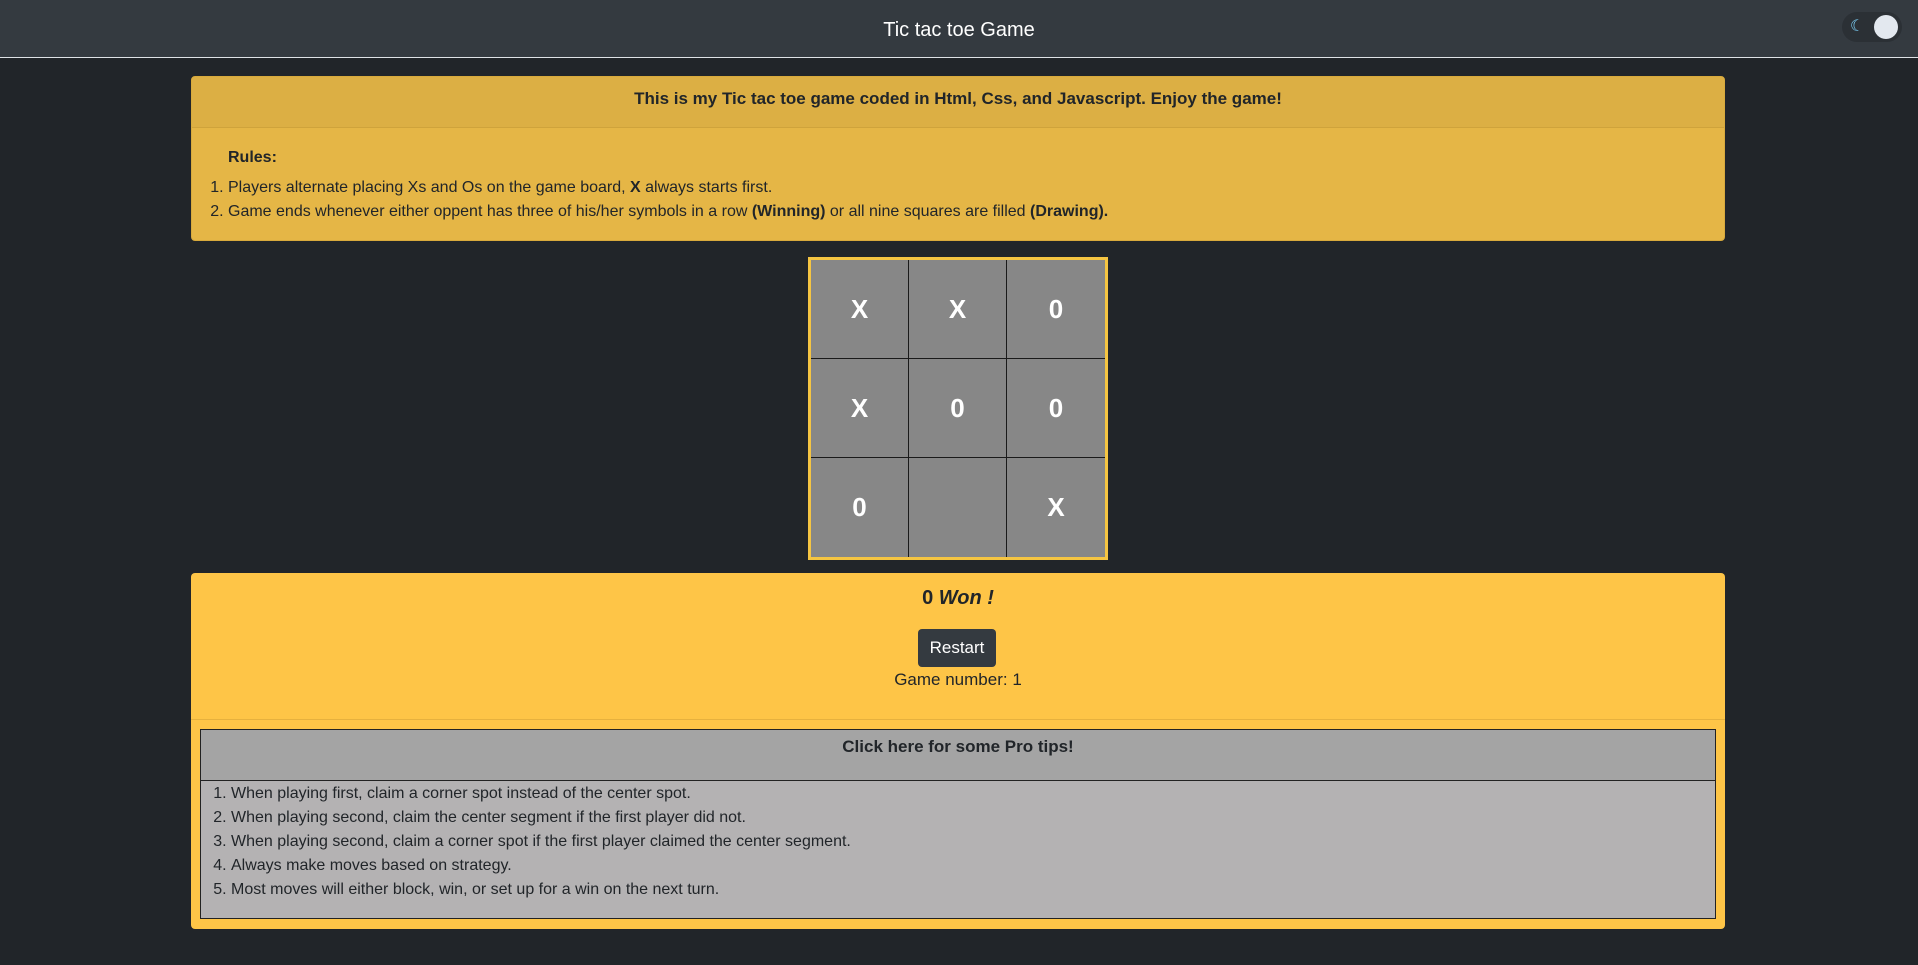 The width and height of the screenshot is (1918, 965). I want to click on board-cell-6: 0, so click(1056, 408).